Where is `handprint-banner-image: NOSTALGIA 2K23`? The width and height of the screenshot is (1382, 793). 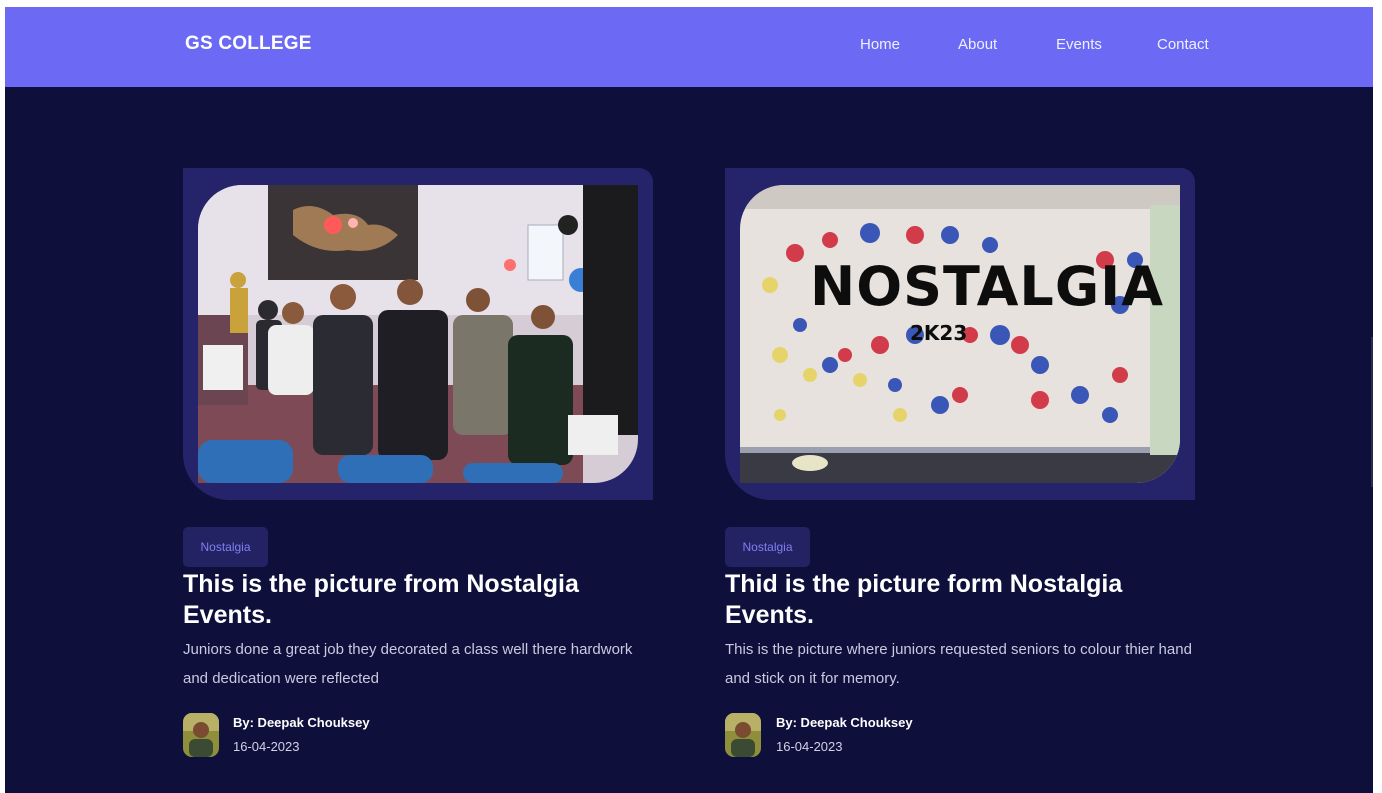
handprint-banner-image: NOSTALGIA 2K23 is located at coordinates (960, 334).